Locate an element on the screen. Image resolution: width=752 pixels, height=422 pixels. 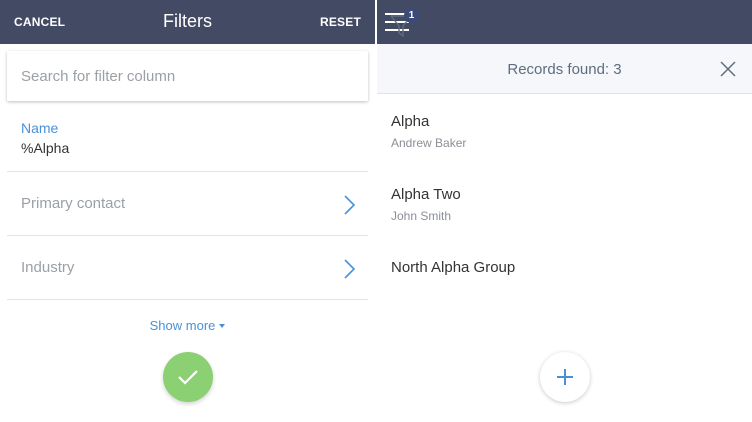
name-filter-label: Name is located at coordinates (40, 128).